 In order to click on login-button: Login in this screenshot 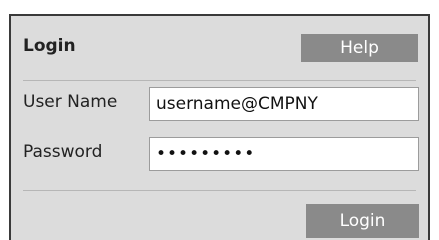, I will do `click(362, 221)`.